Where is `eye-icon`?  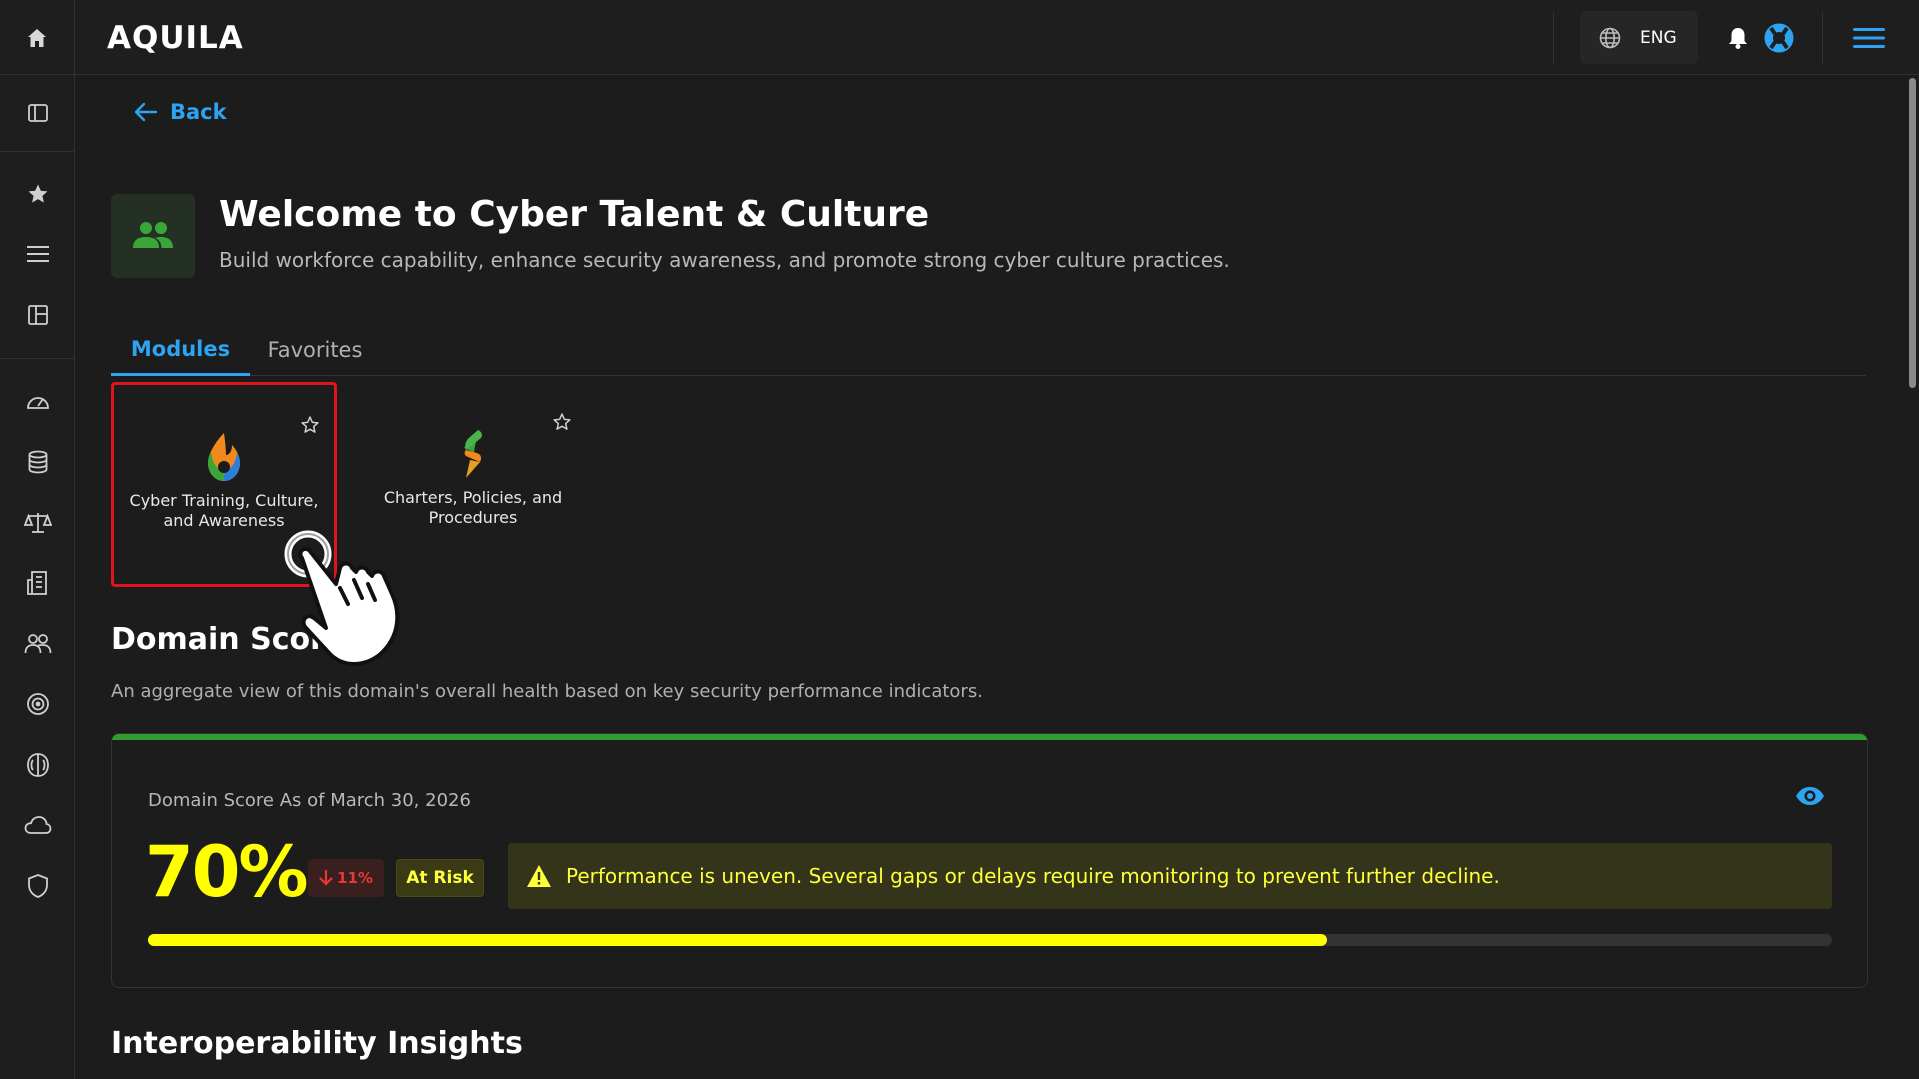
eye-icon is located at coordinates (1810, 796).